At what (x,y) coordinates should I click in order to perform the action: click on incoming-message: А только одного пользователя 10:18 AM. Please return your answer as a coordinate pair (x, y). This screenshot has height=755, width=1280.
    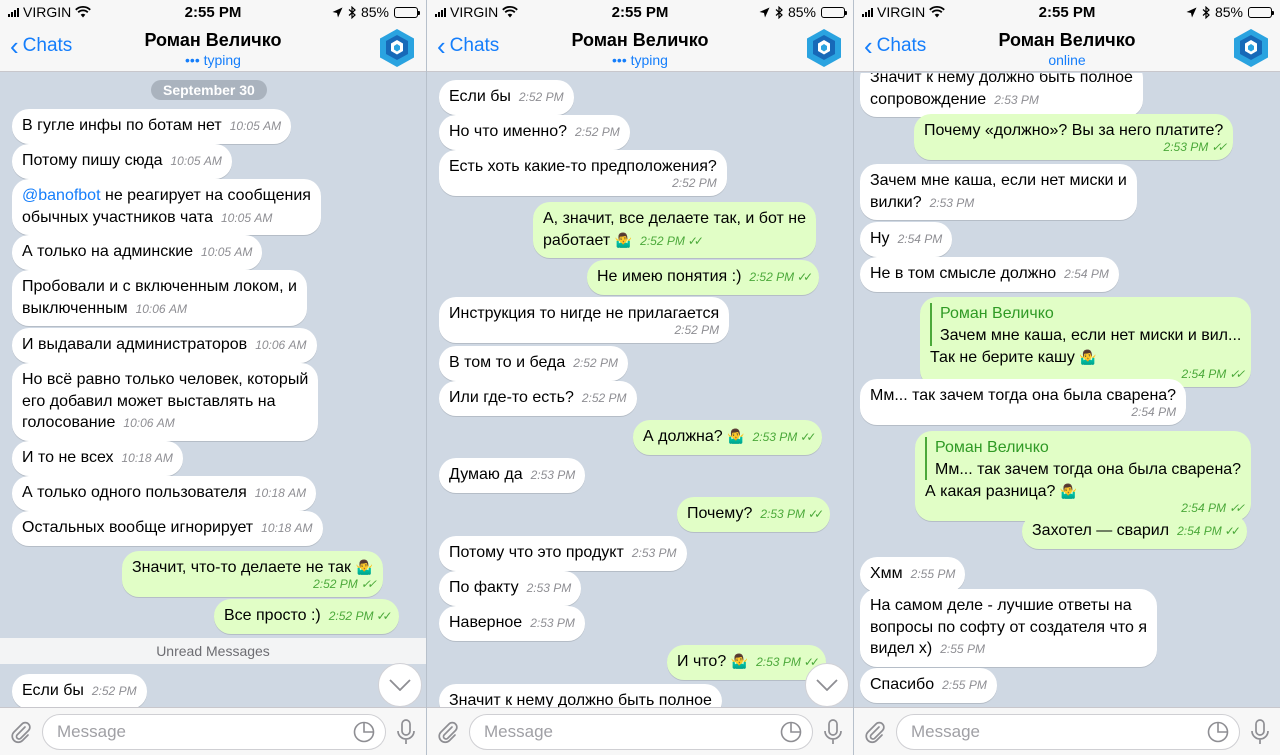
    Looking at the image, I should click on (164, 493).